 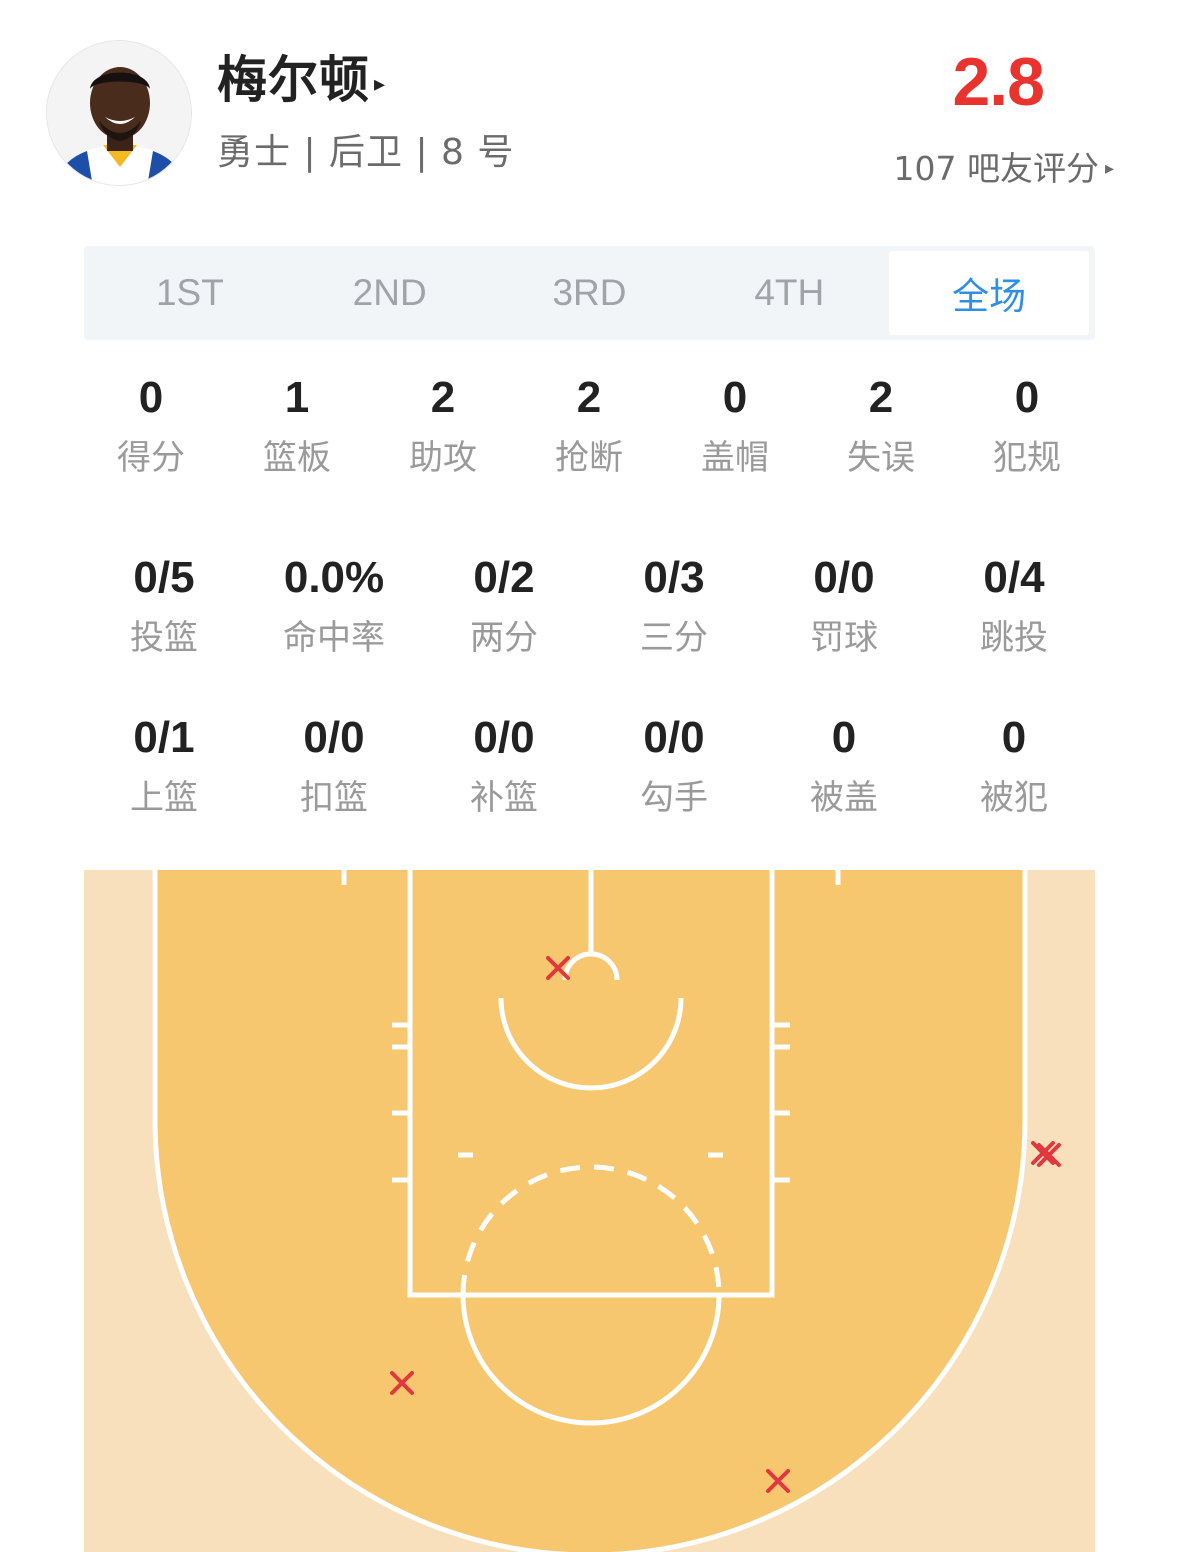 I want to click on player-name: 梅尔顿, so click(x=293, y=80).